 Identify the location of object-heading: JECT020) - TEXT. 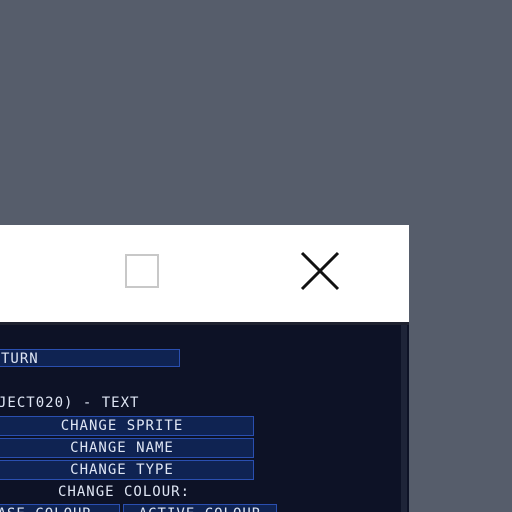
(70, 403).